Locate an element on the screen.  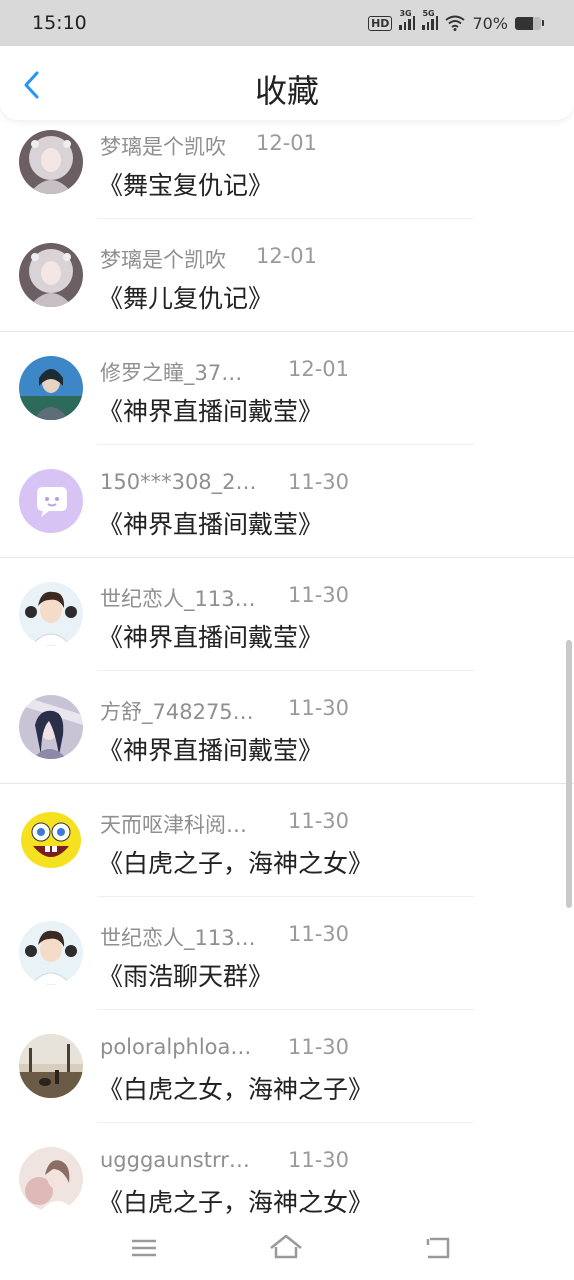
return-icon is located at coordinates (438, 1248).